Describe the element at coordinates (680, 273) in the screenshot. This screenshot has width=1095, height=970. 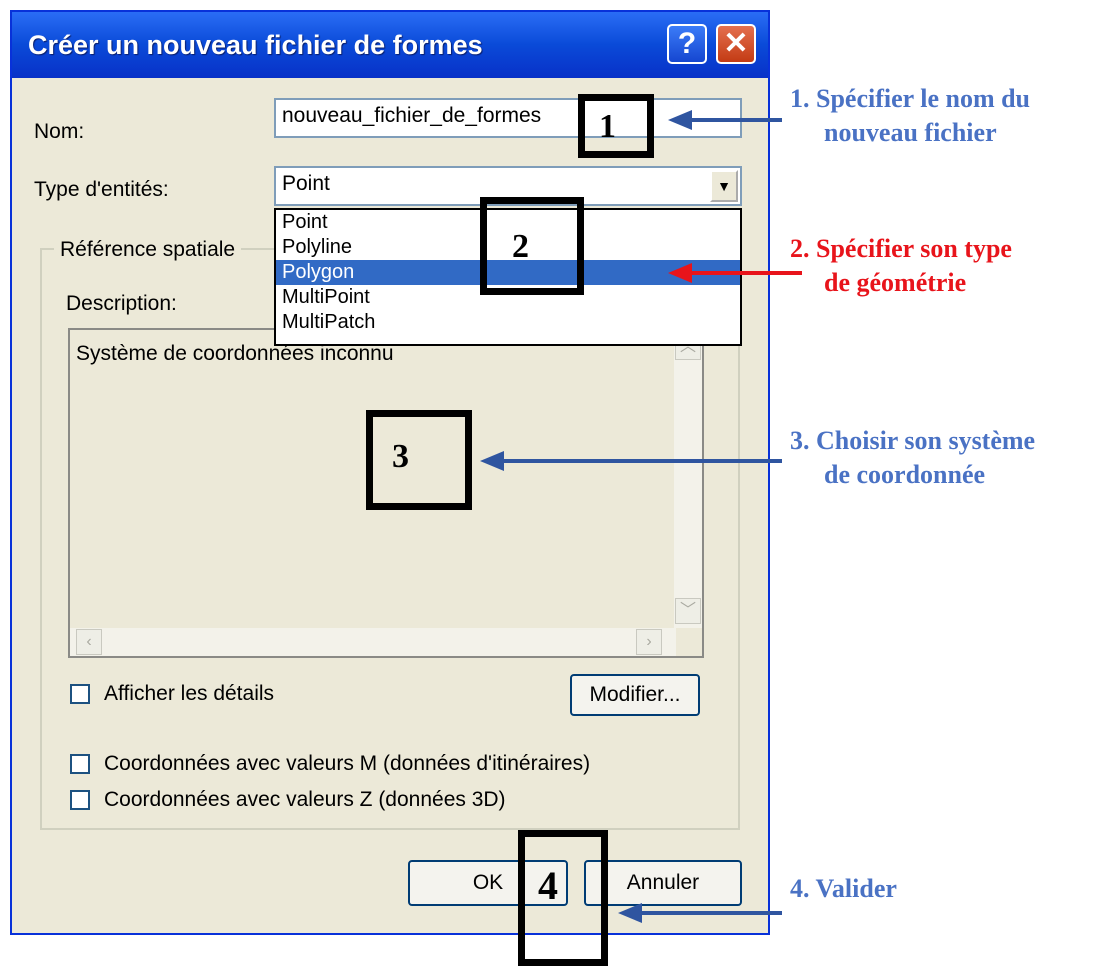
I see `arrow-2-head` at that location.